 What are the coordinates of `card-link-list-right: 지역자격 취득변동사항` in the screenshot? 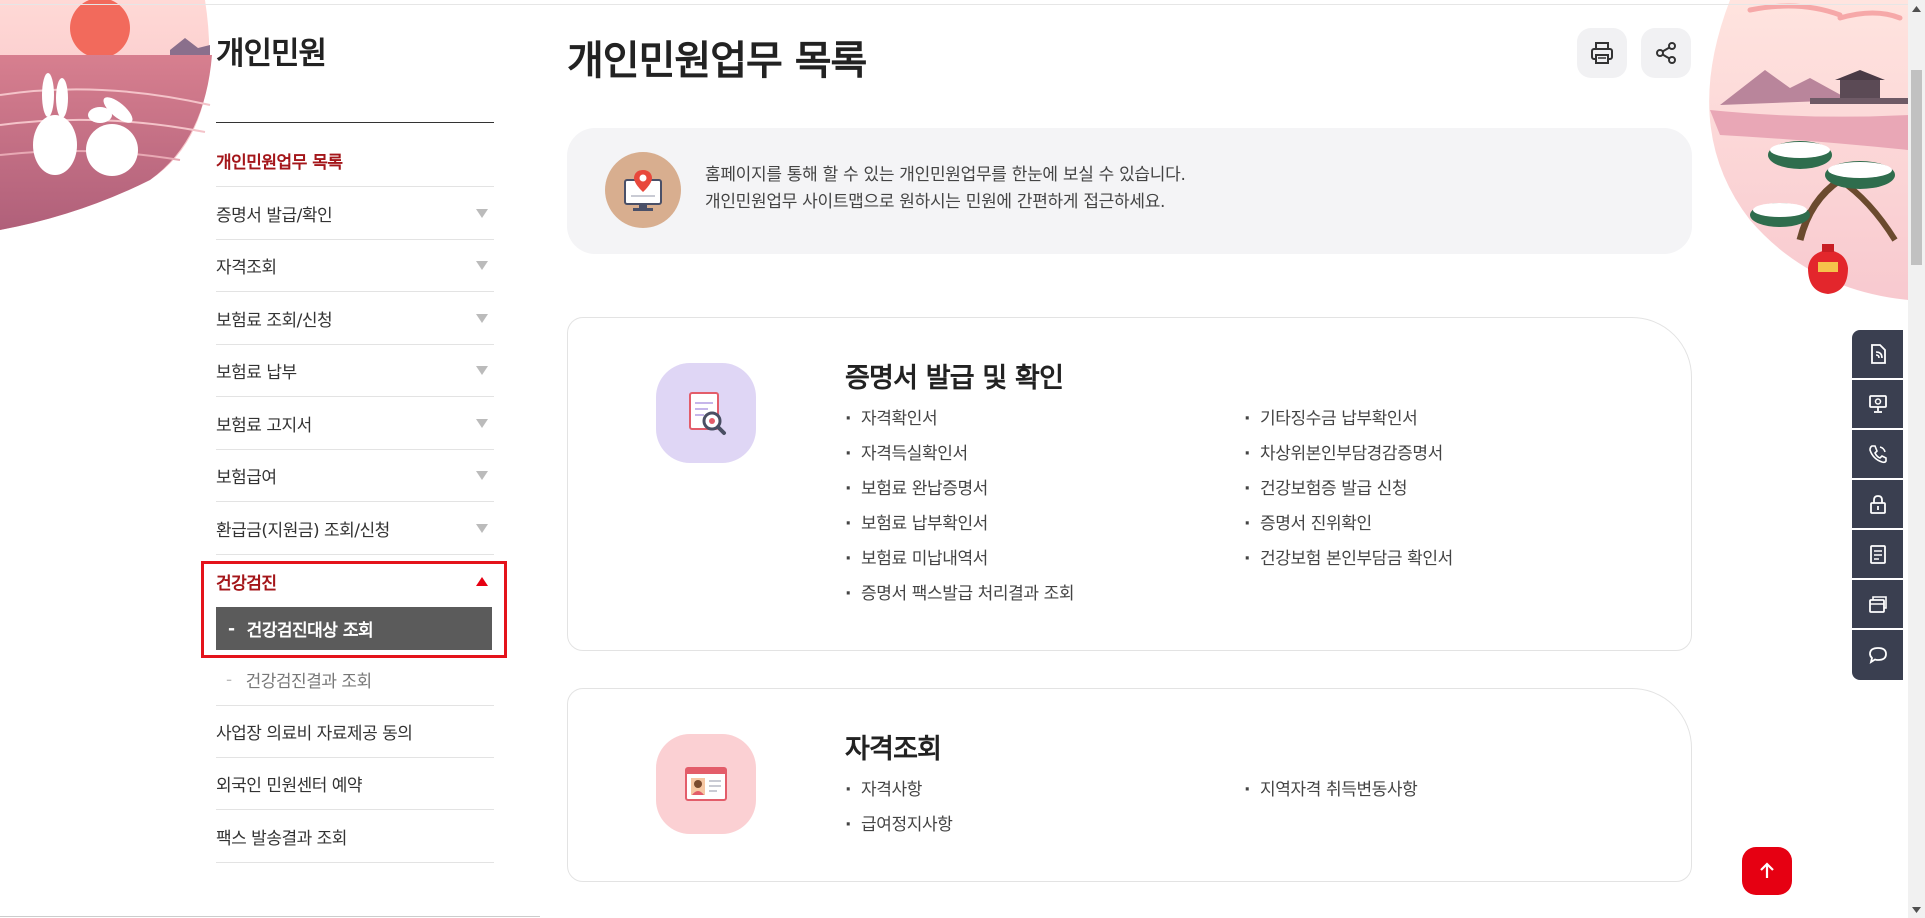 It's located at (1331, 790).